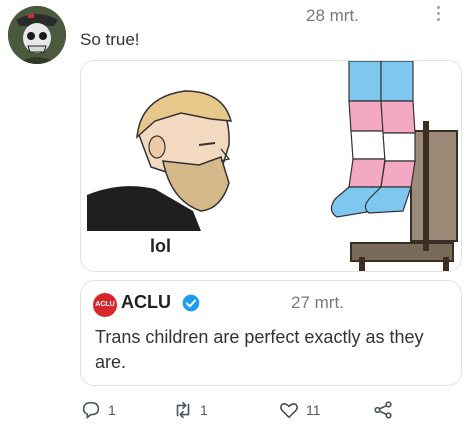 Image resolution: width=474 pixels, height=428 pixels. What do you see at coordinates (112, 410) in the screenshot?
I see `reply-count: 1` at bounding box center [112, 410].